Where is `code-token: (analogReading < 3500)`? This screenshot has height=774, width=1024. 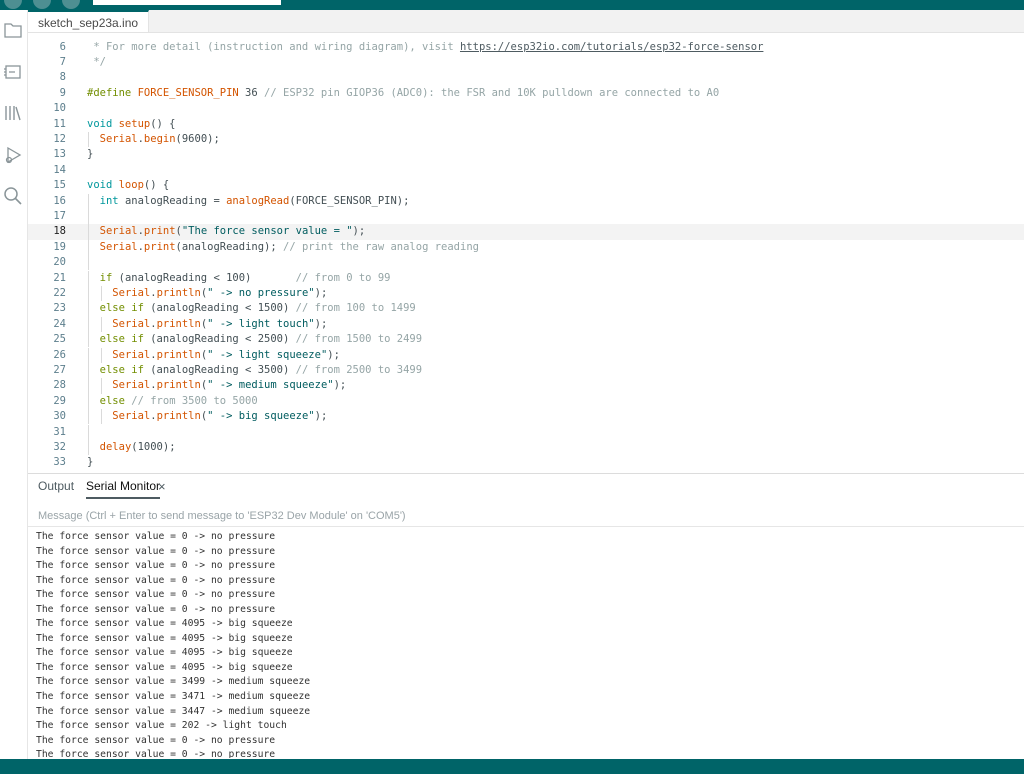 code-token: (analogReading < 3500) is located at coordinates (223, 369).